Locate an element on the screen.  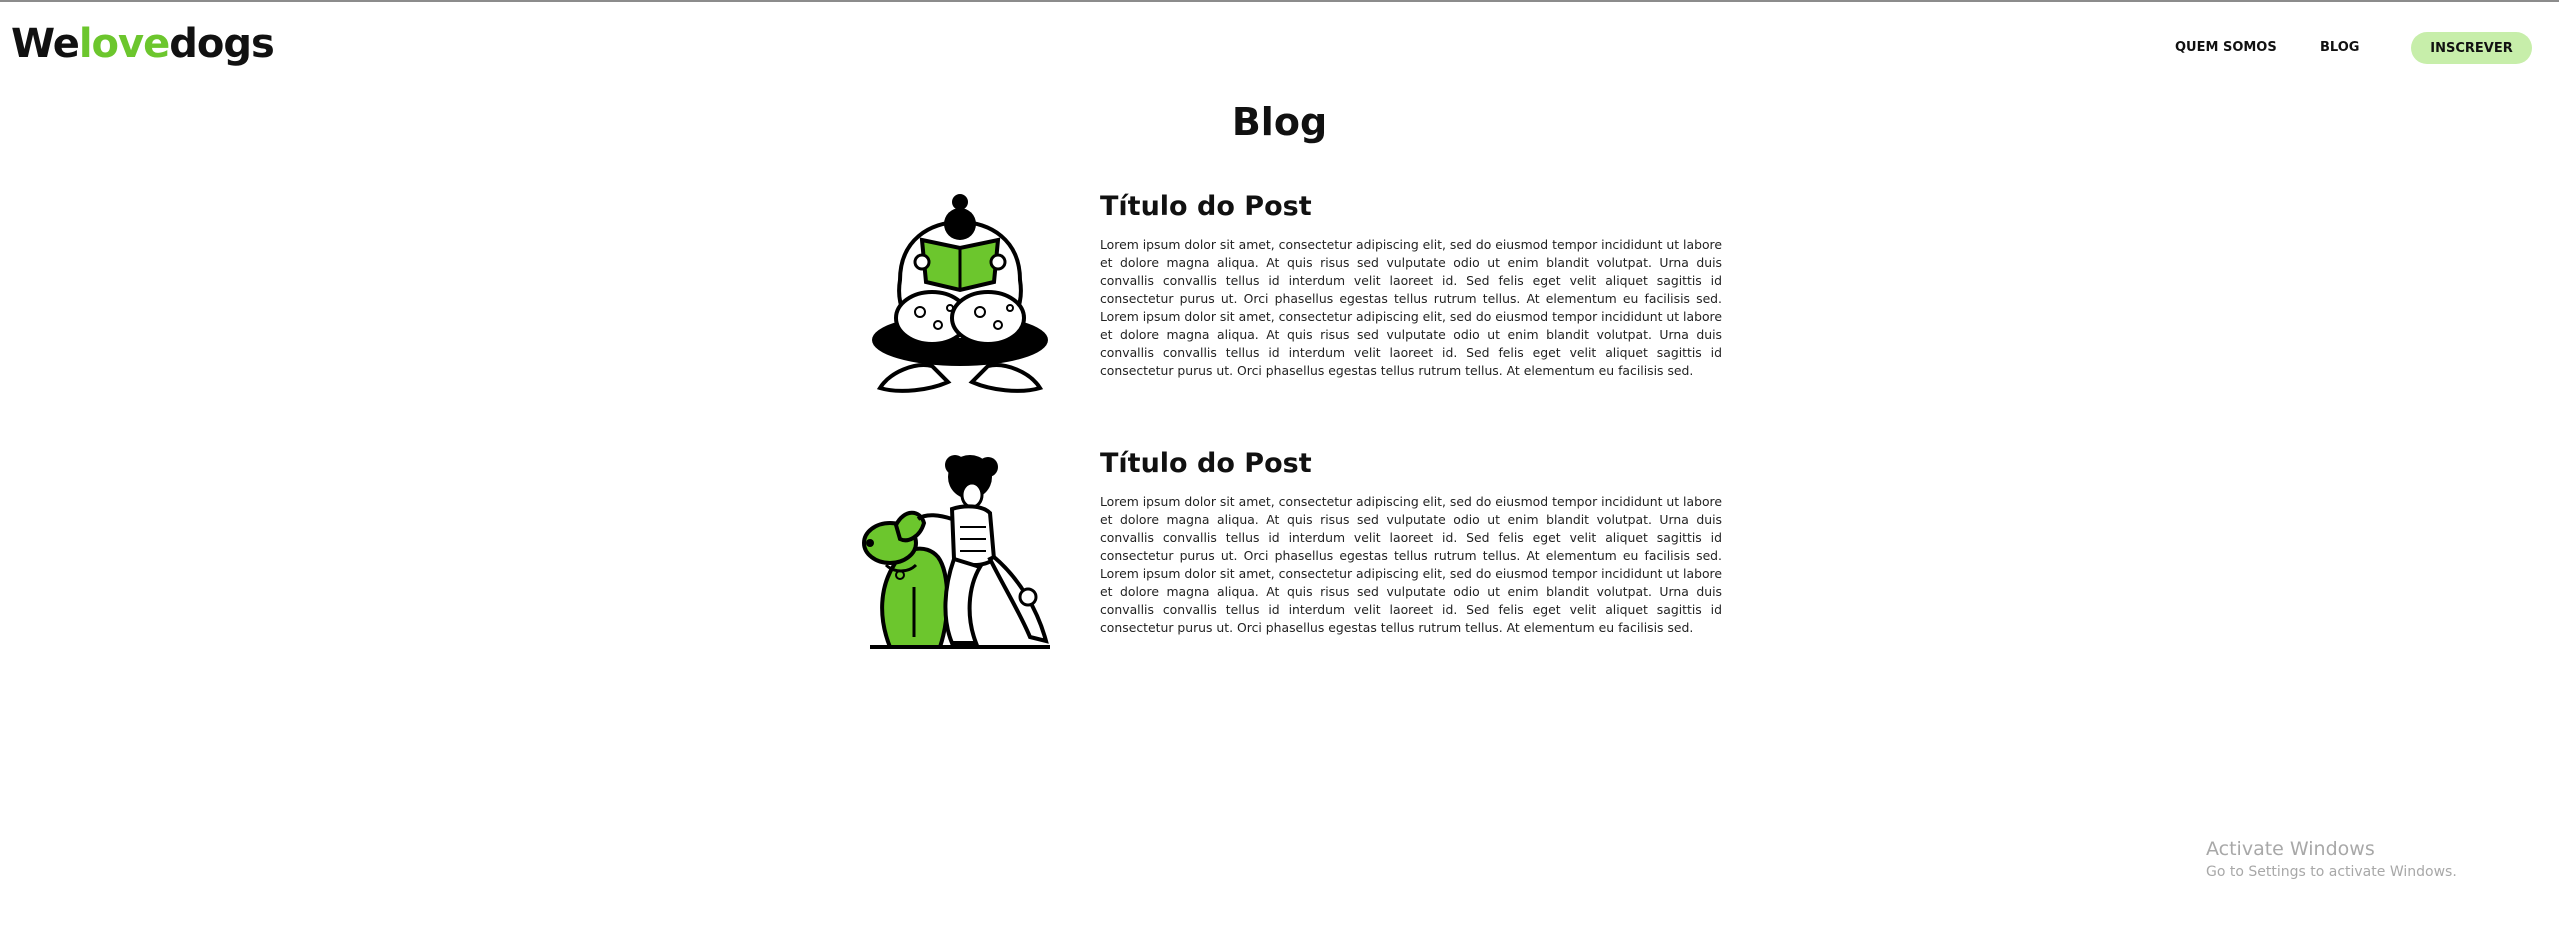
browser-top-border is located at coordinates (1279, 1).